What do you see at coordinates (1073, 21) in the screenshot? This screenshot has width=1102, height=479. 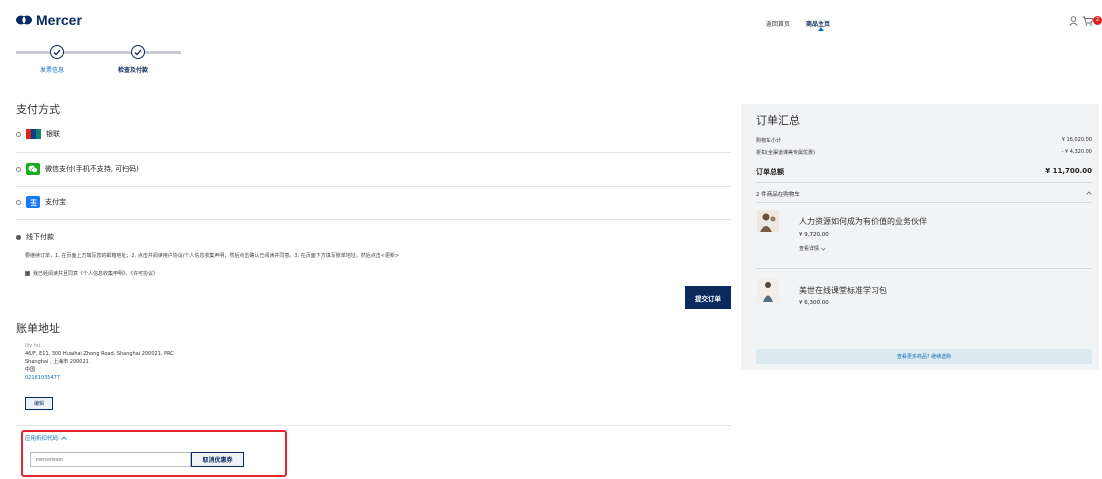 I see `user-icon` at bounding box center [1073, 21].